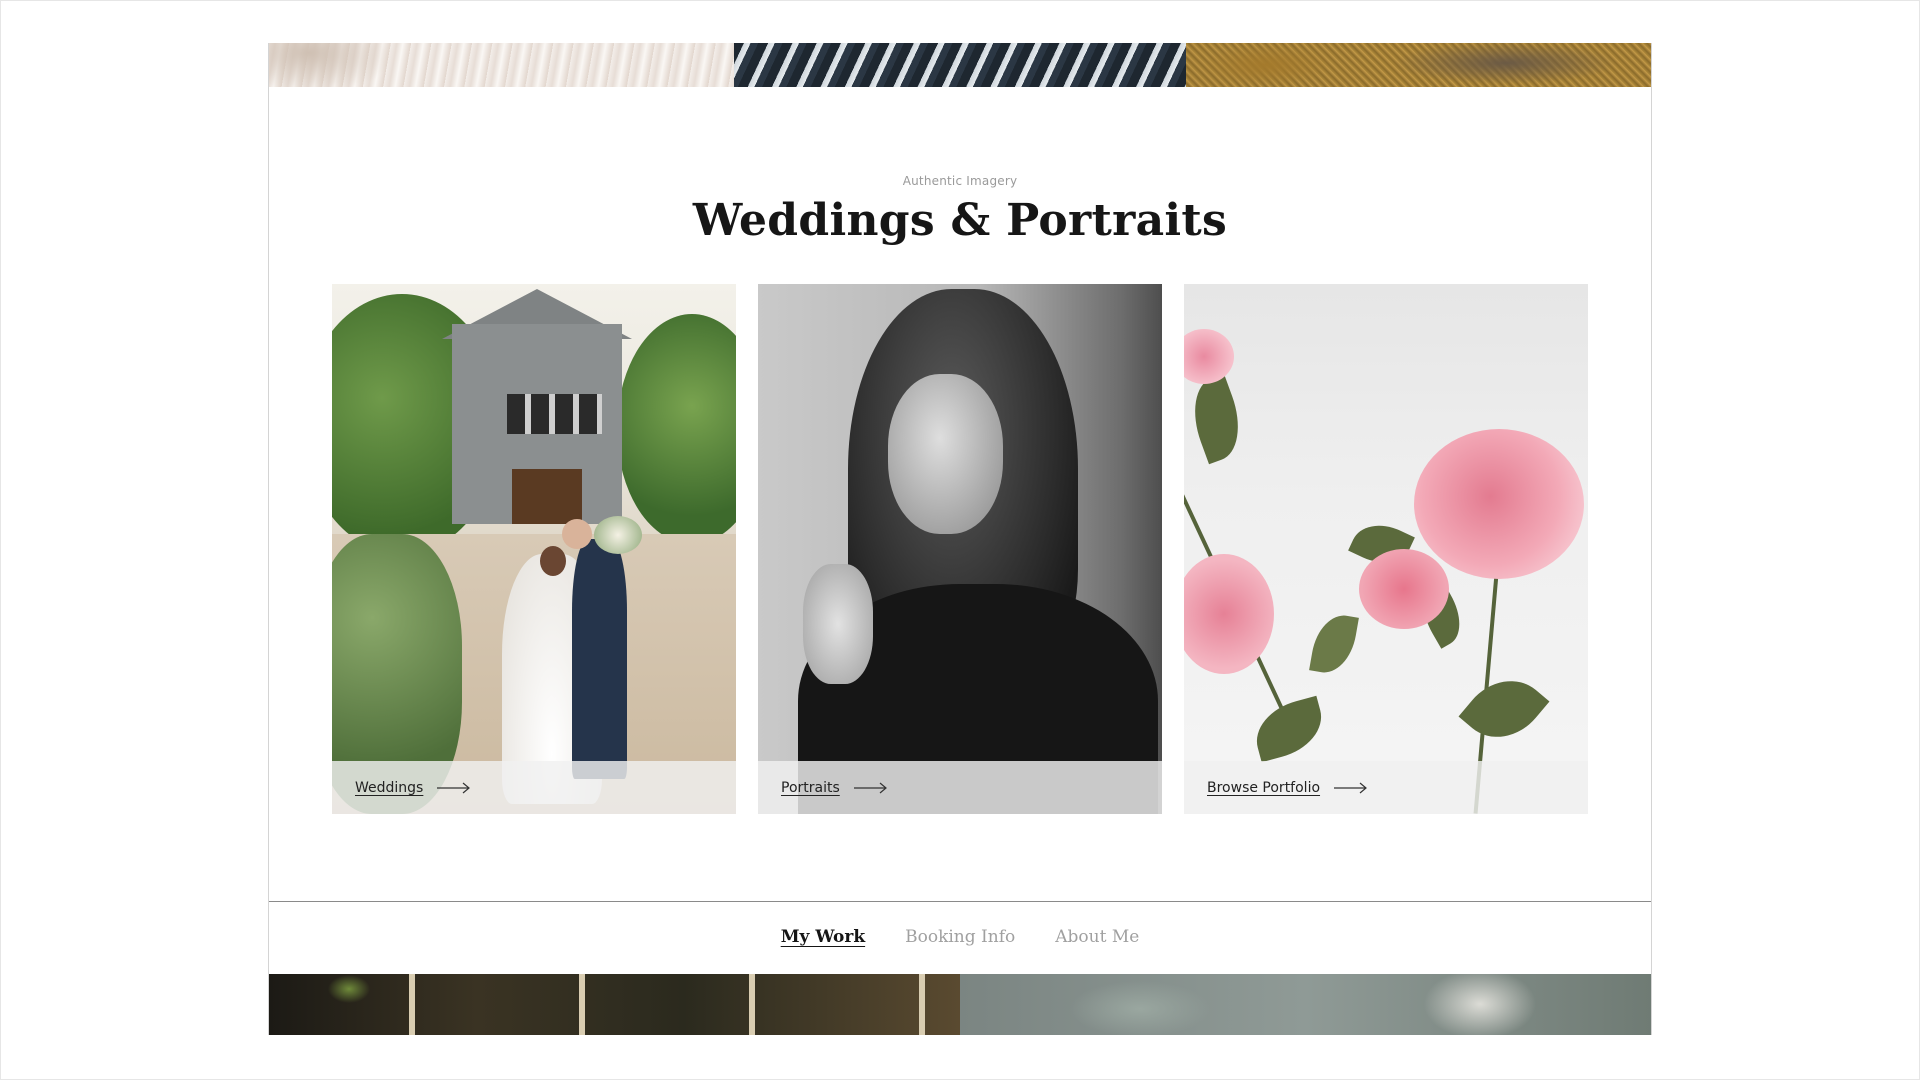  I want to click on card-browse-portfolio: Browse Portfolio, so click(1386, 549).